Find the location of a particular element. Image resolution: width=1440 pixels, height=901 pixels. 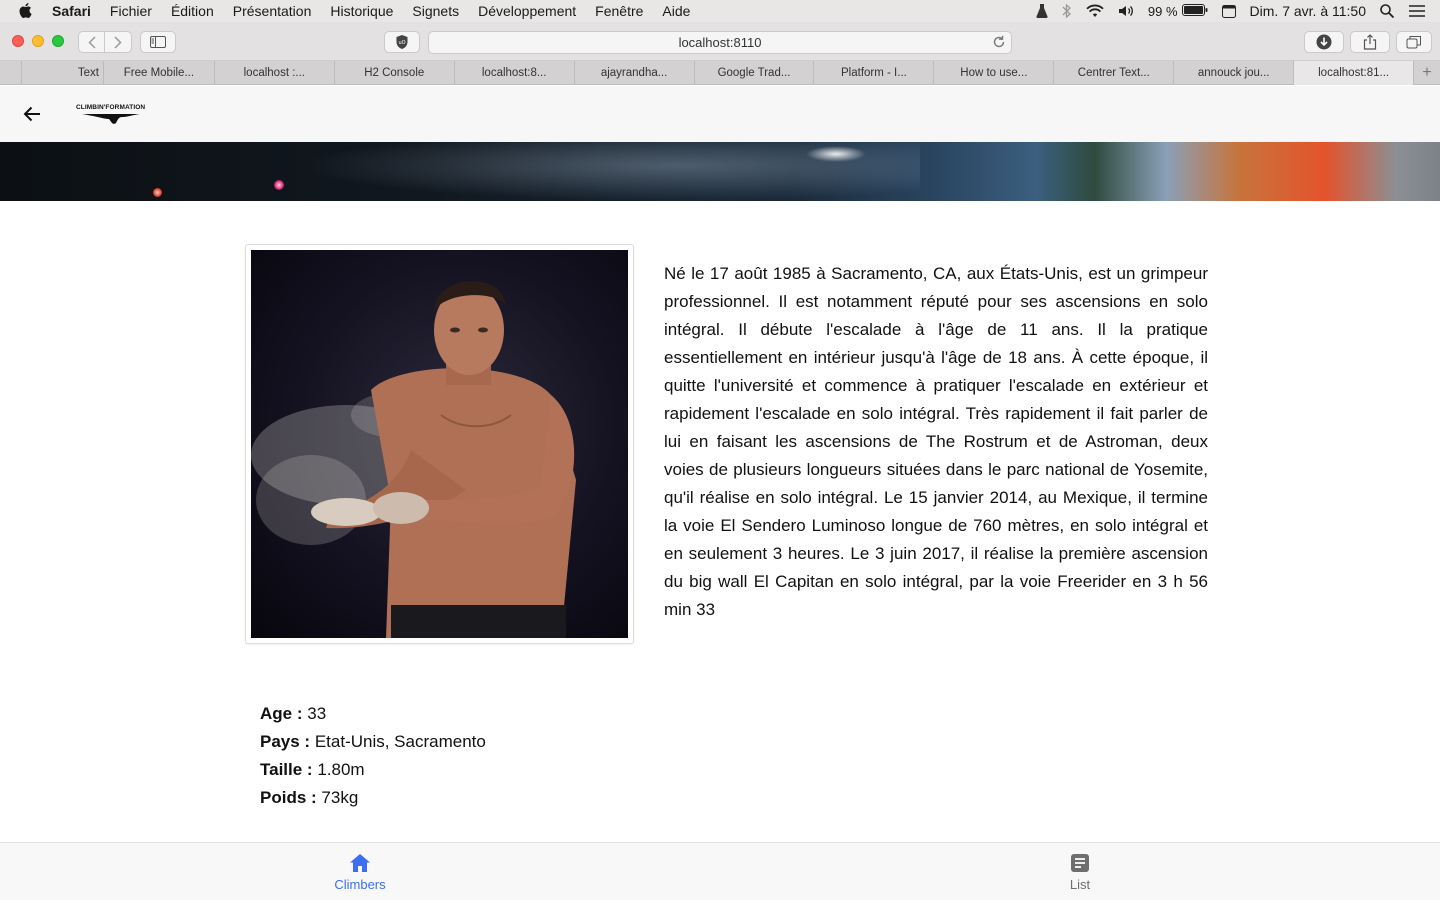

menu-fichier: Fichier is located at coordinates (131, 11).